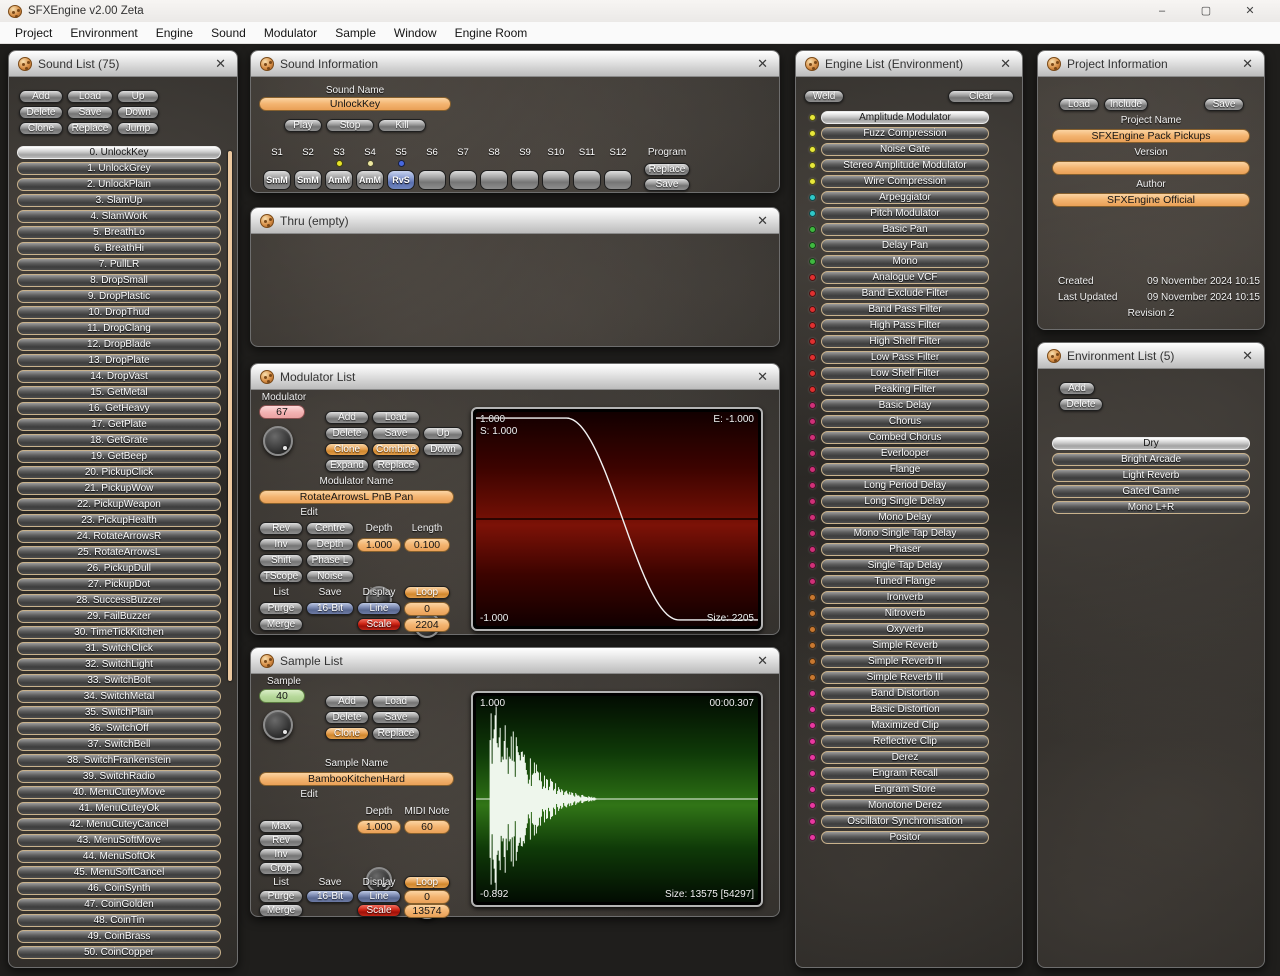 The width and height of the screenshot is (1280, 976). I want to click on sample-load-button: Load, so click(396, 701).